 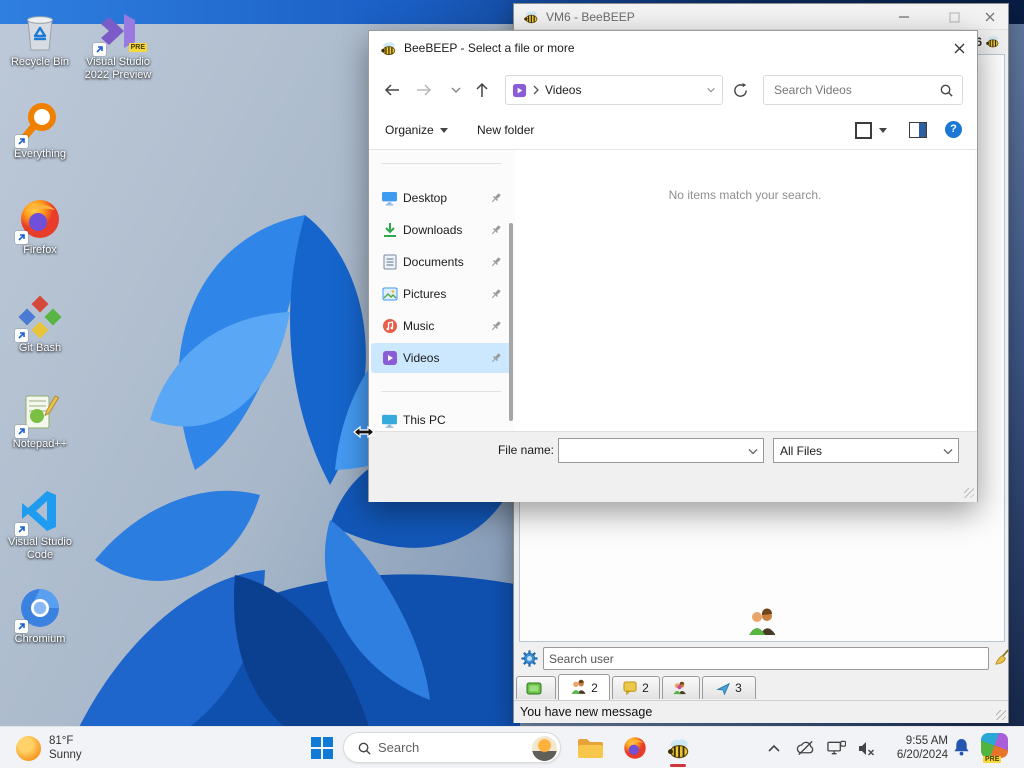 What do you see at coordinates (766, 658) in the screenshot?
I see `search-user-input` at bounding box center [766, 658].